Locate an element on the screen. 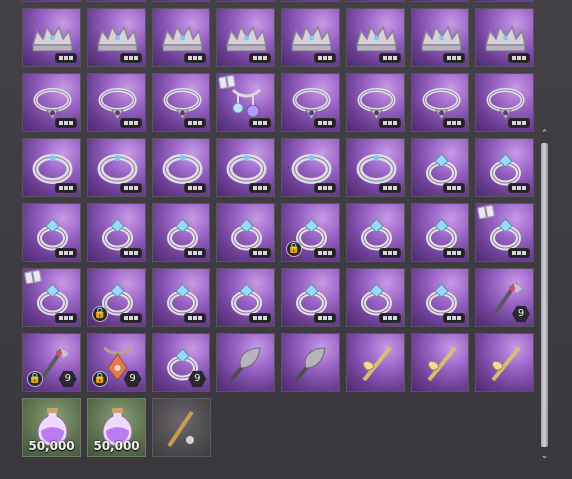  inventory-row: 50,000 50,000 is located at coordinates (278, 427).